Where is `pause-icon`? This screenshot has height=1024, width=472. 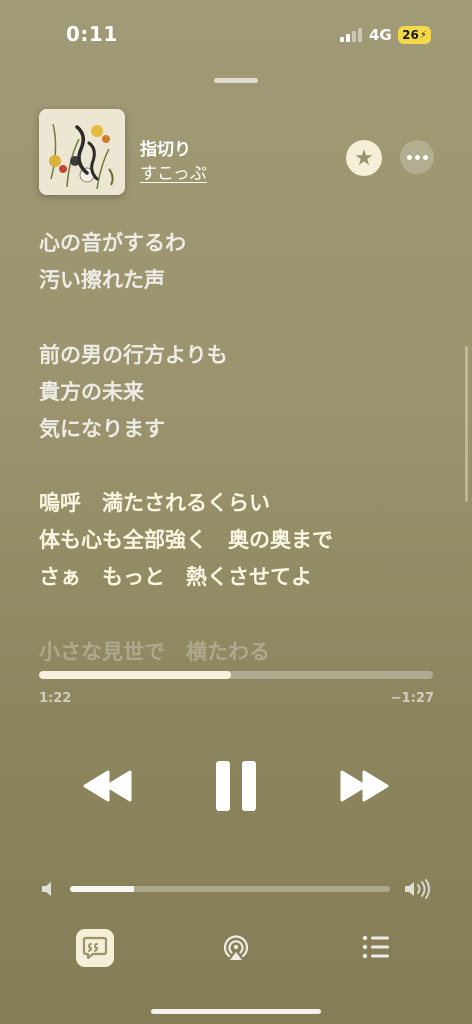 pause-icon is located at coordinates (223, 786).